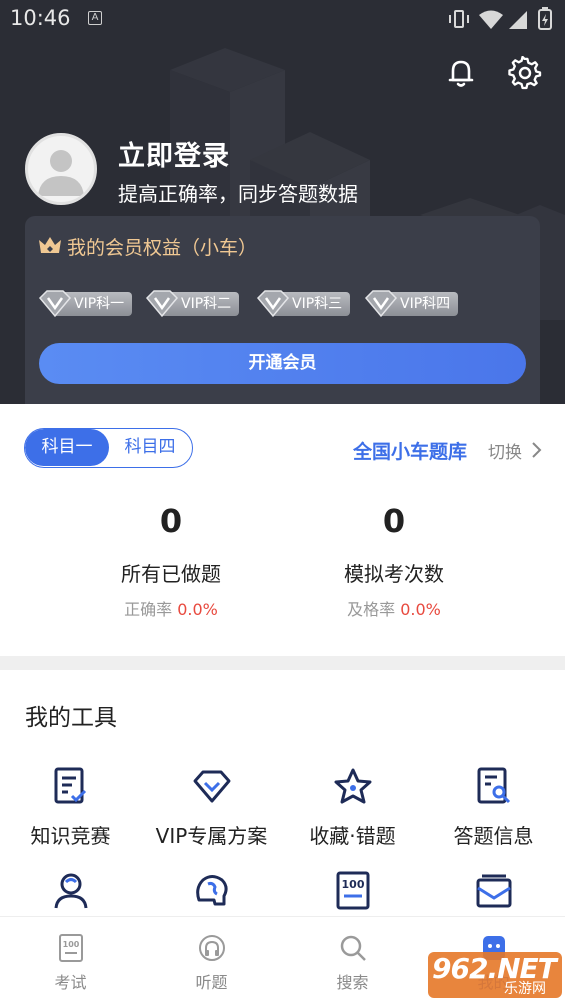 This screenshot has height=1004, width=565. What do you see at coordinates (50, 245) in the screenshot?
I see `crown-icon` at bounding box center [50, 245].